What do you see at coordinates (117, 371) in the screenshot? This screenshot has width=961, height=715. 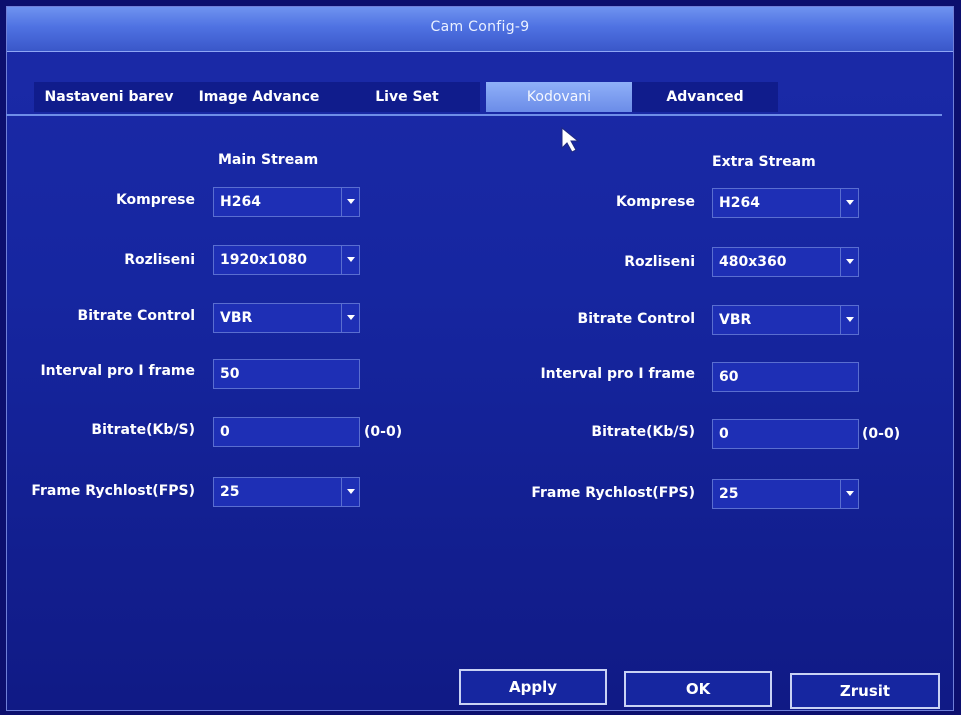 I see `main-iframe-interval-label: Interval pro I frame` at bounding box center [117, 371].